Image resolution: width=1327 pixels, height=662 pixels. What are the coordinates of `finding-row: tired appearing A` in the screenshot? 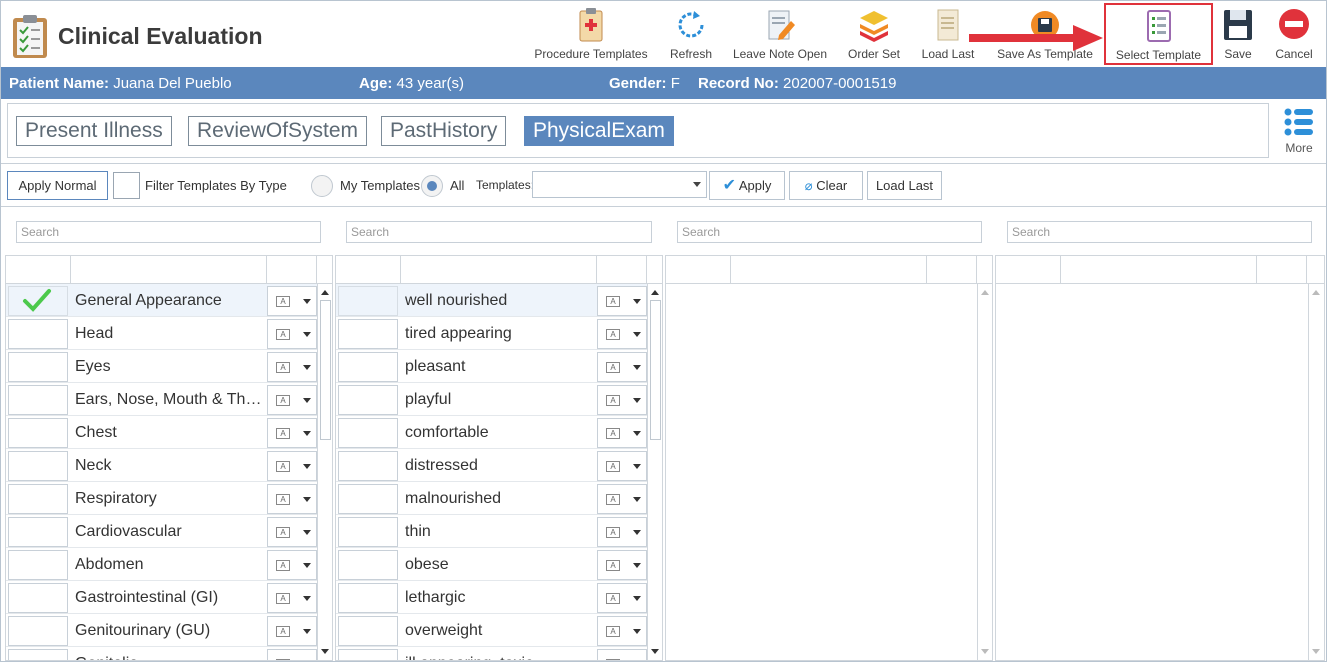 It's located at (491, 333).